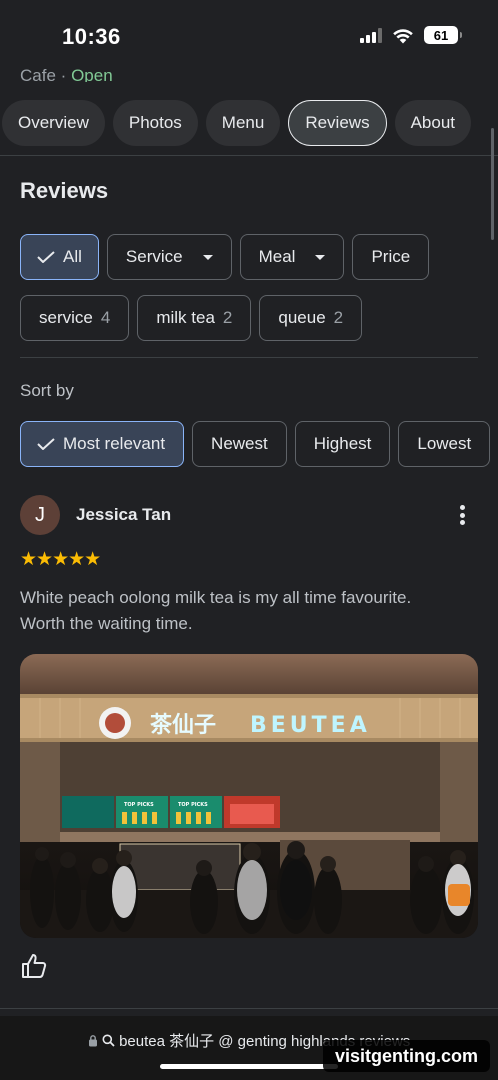 The height and width of the screenshot is (1080, 498). Describe the element at coordinates (443, 35) in the screenshot. I see `battery-icon: 61` at that location.